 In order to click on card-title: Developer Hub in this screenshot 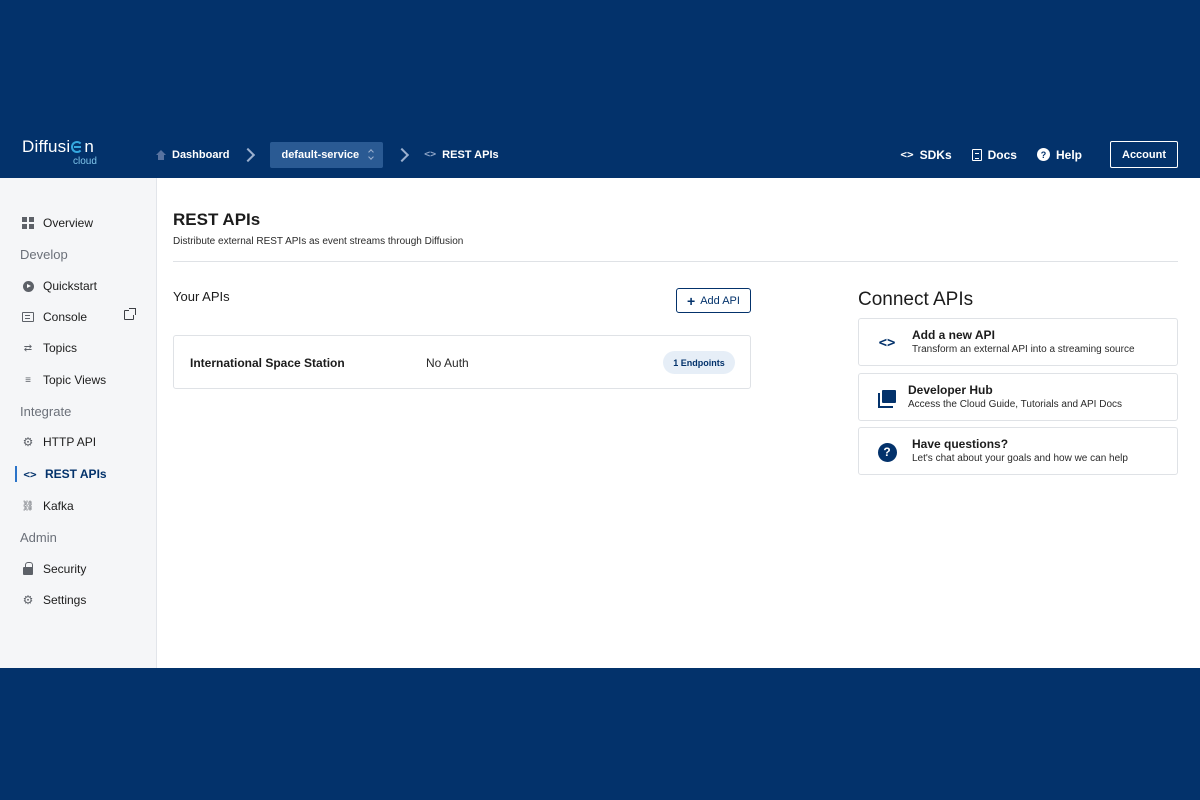, I will do `click(950, 390)`.